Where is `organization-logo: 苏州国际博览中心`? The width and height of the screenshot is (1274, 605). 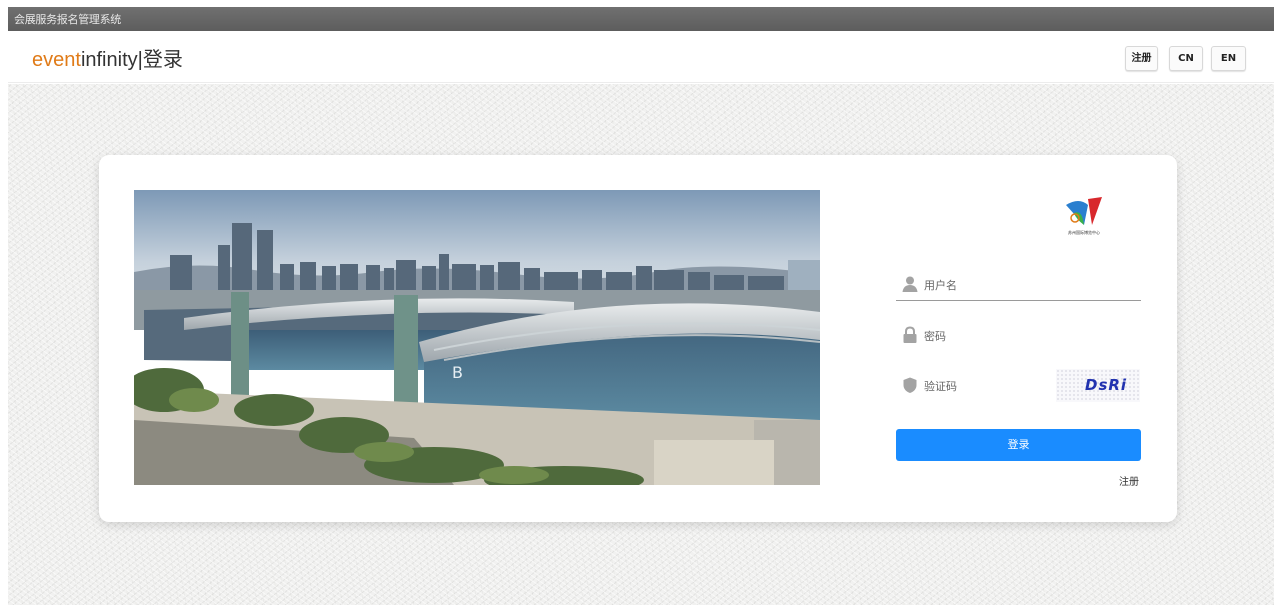 organization-logo: 苏州国际博览中心 is located at coordinates (1084, 218).